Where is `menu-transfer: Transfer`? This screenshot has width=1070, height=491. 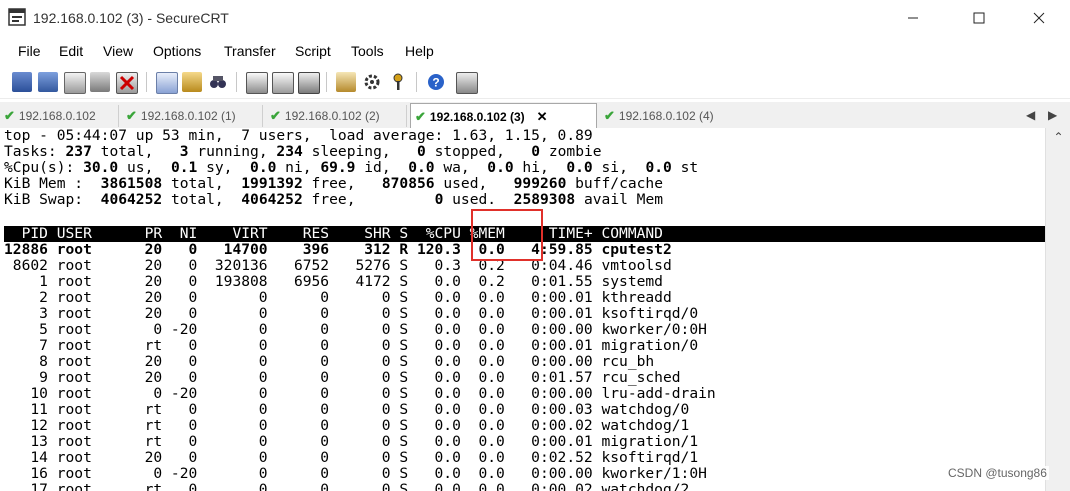
menu-transfer: Transfer is located at coordinates (250, 51).